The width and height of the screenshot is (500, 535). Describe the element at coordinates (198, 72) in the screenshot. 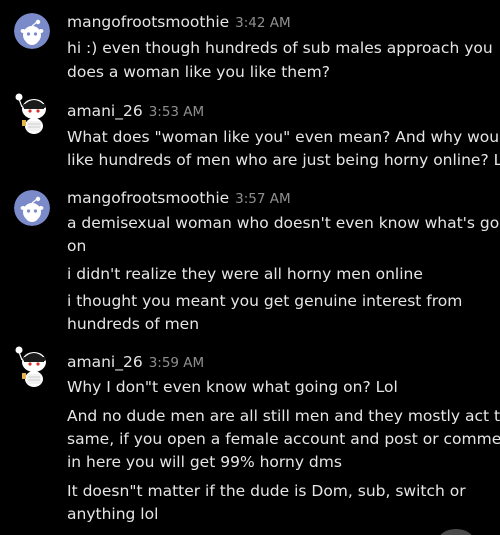

I see `message-line: does a woman like you like them?` at that location.